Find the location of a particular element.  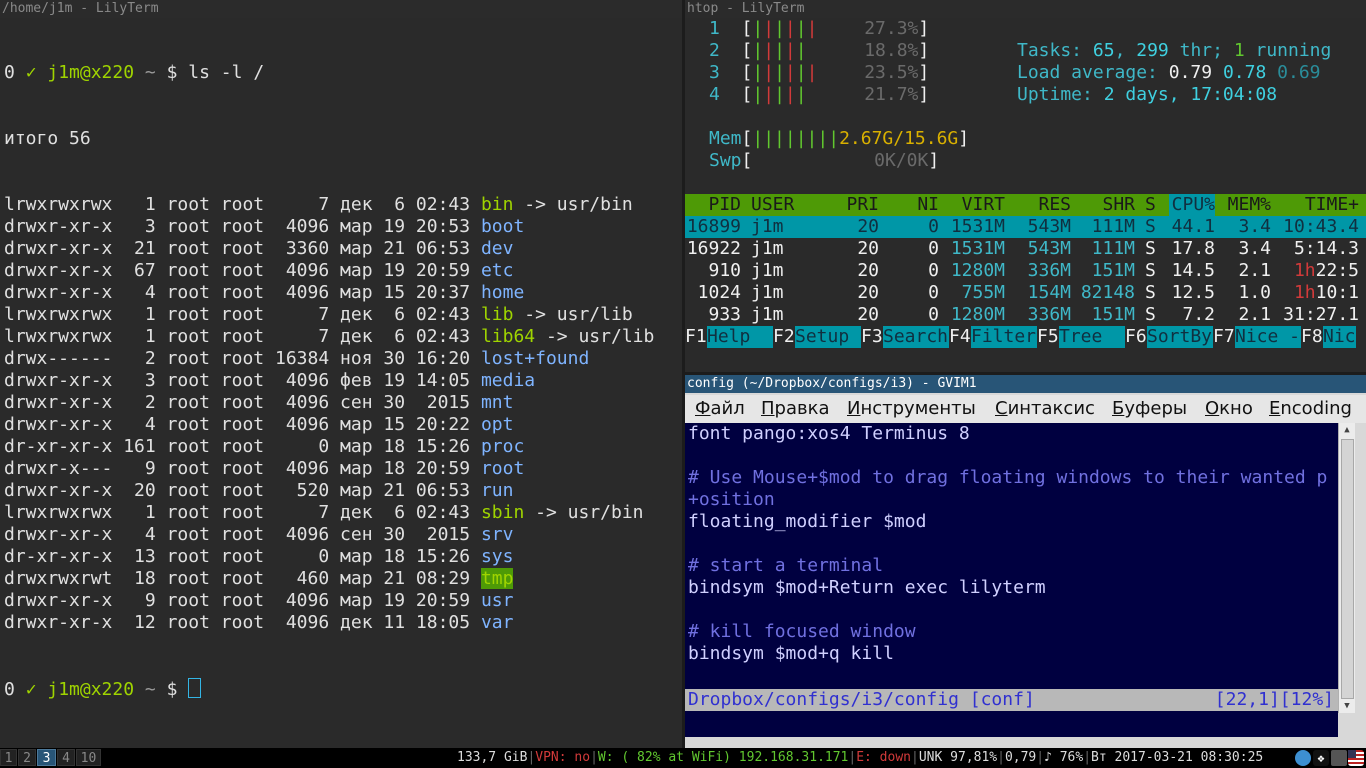

workspace-button-3: 3 is located at coordinates (46, 757).